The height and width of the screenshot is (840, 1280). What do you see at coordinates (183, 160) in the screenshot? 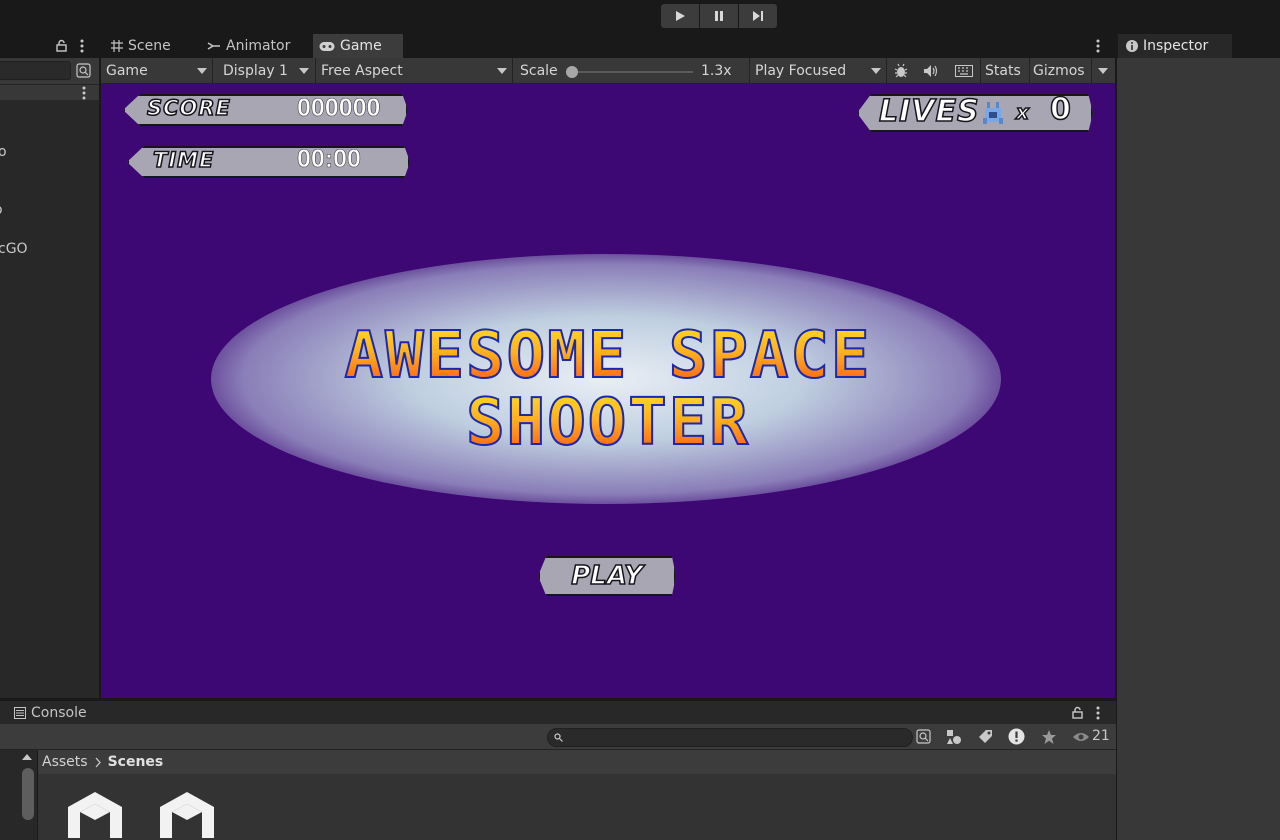
I see `time-label: TIME` at bounding box center [183, 160].